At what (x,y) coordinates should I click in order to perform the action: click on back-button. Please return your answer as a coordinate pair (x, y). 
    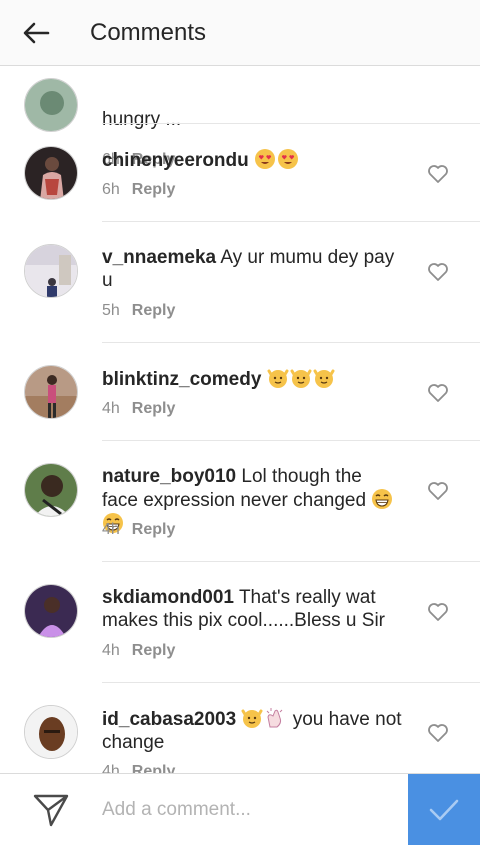
    Looking at the image, I should click on (36, 33).